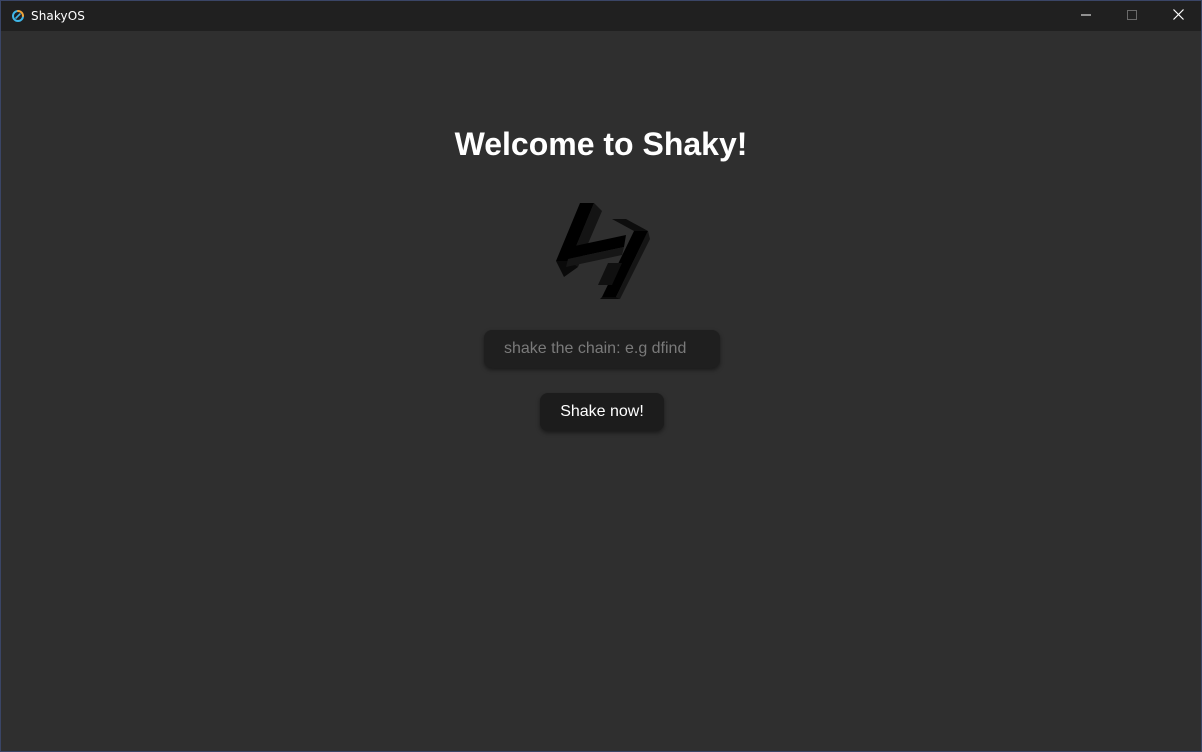 The image size is (1202, 752). Describe the element at coordinates (602, 349) in the screenshot. I see `chain-input` at that location.